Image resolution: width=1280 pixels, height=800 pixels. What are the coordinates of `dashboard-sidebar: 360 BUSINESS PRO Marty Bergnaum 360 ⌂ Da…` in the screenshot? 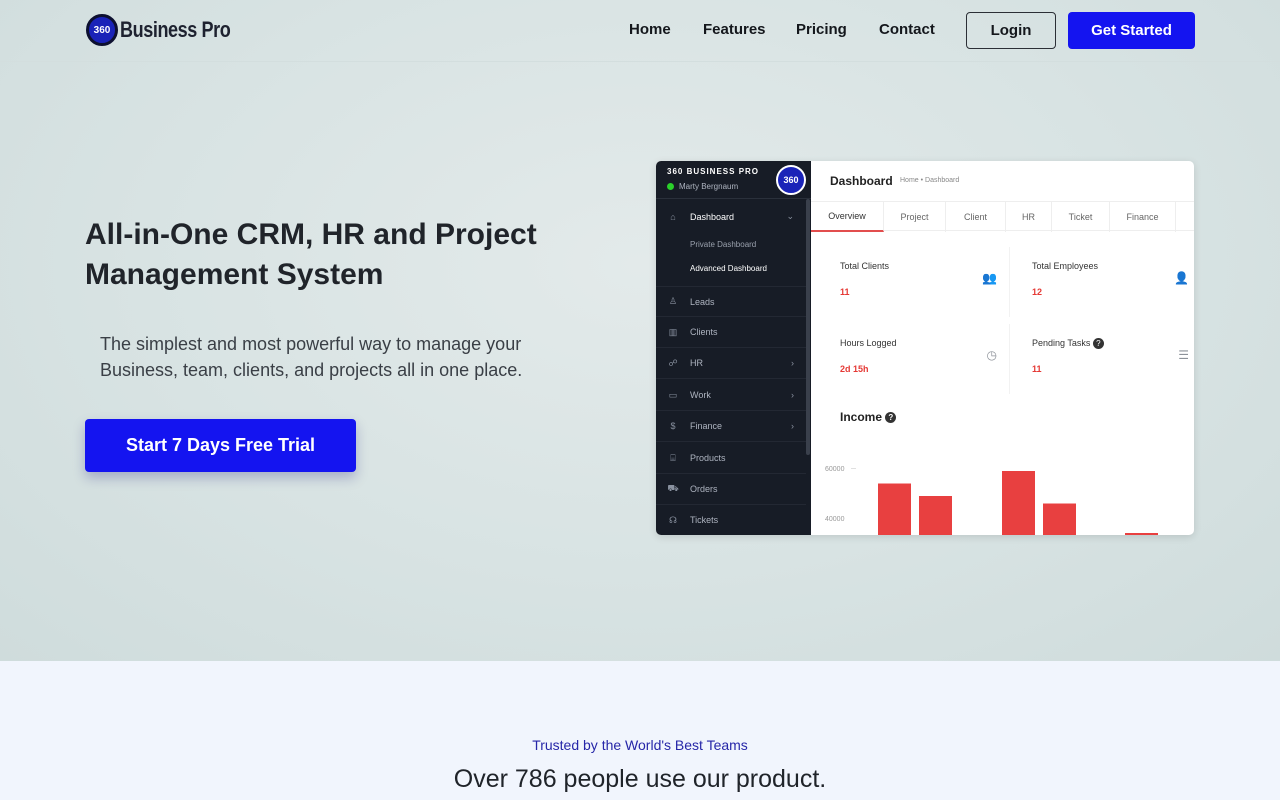 It's located at (733, 348).